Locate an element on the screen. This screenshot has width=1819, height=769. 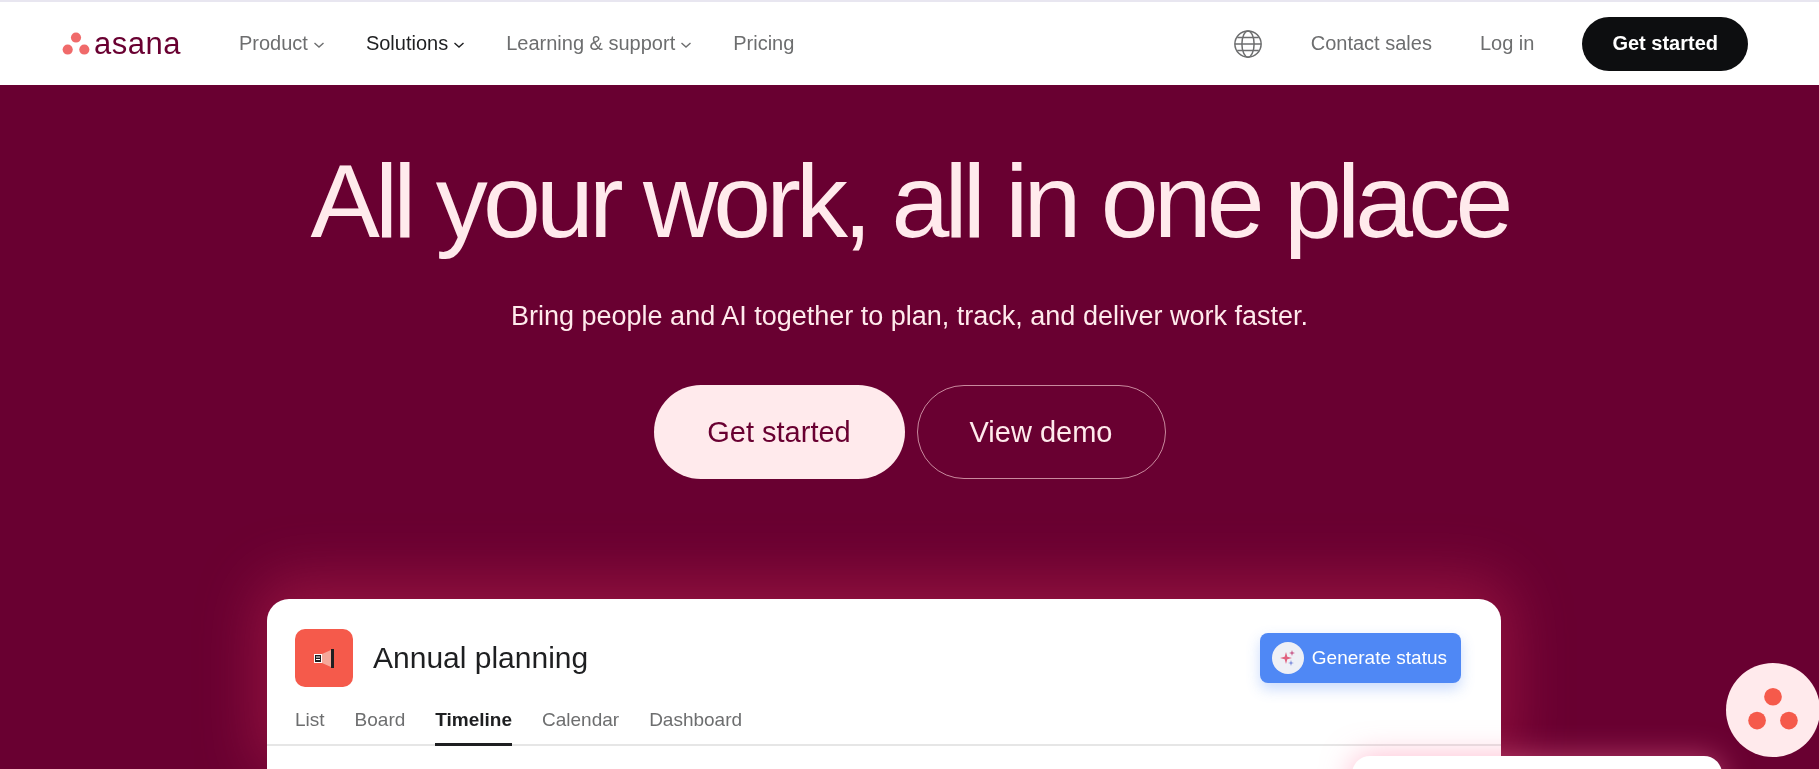
logo-link: asana is located at coordinates (121, 43).